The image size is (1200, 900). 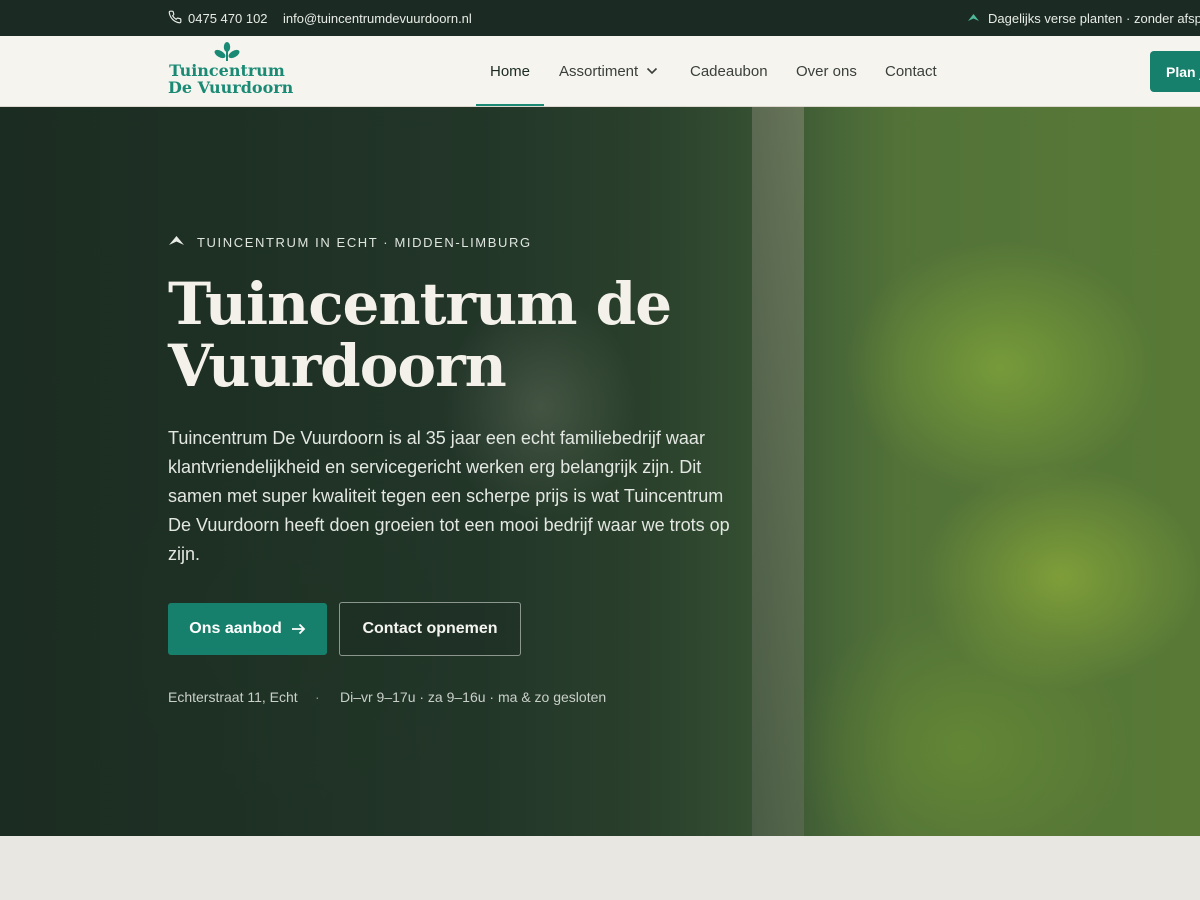 What do you see at coordinates (652, 71) in the screenshot?
I see `chevron-down-icon` at bounding box center [652, 71].